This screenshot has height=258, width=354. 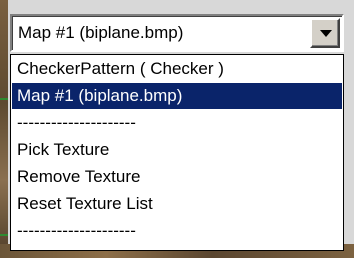 I want to click on combo-dropdown-button, so click(x=325, y=33).